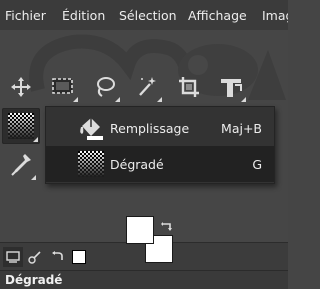 This screenshot has height=289, width=320. I want to click on tab-tool-options, so click(13, 257).